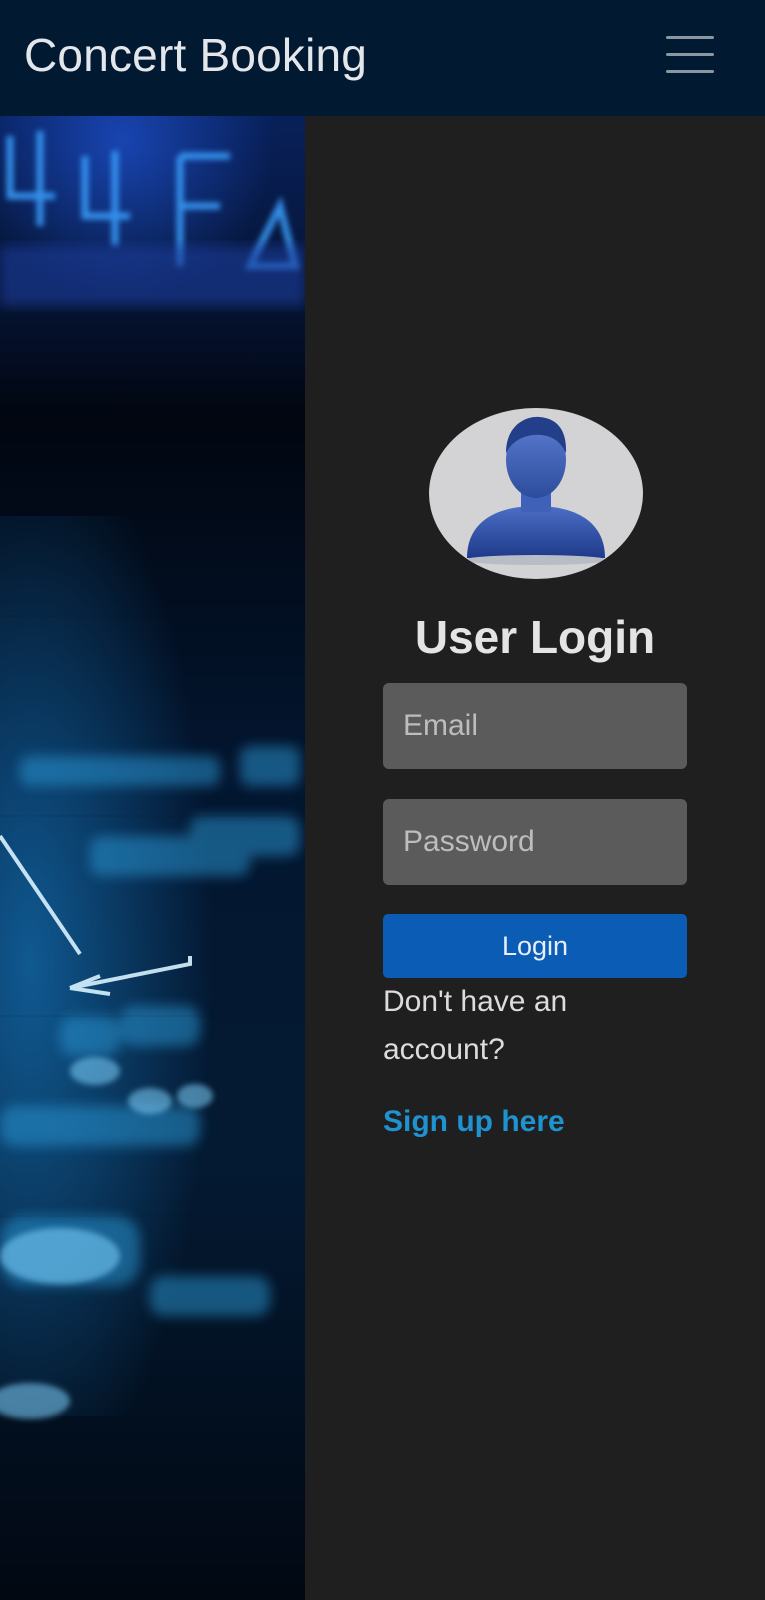 This screenshot has width=765, height=1600. What do you see at coordinates (535, 637) in the screenshot?
I see `login-title: User Login` at bounding box center [535, 637].